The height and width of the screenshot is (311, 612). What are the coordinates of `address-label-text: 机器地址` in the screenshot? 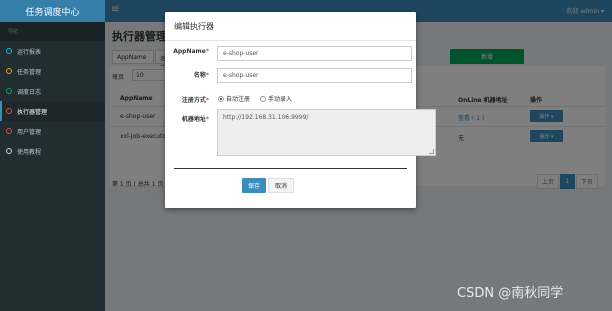 It's located at (193, 119).